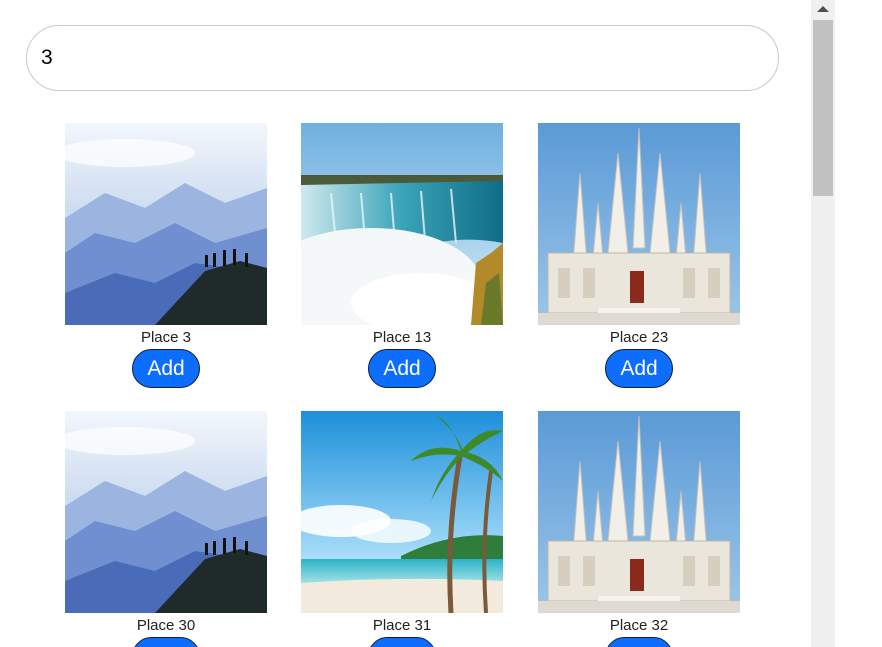 This screenshot has height=647, width=882. Describe the element at coordinates (166, 625) in the screenshot. I see `place-caption: Place 30` at that location.